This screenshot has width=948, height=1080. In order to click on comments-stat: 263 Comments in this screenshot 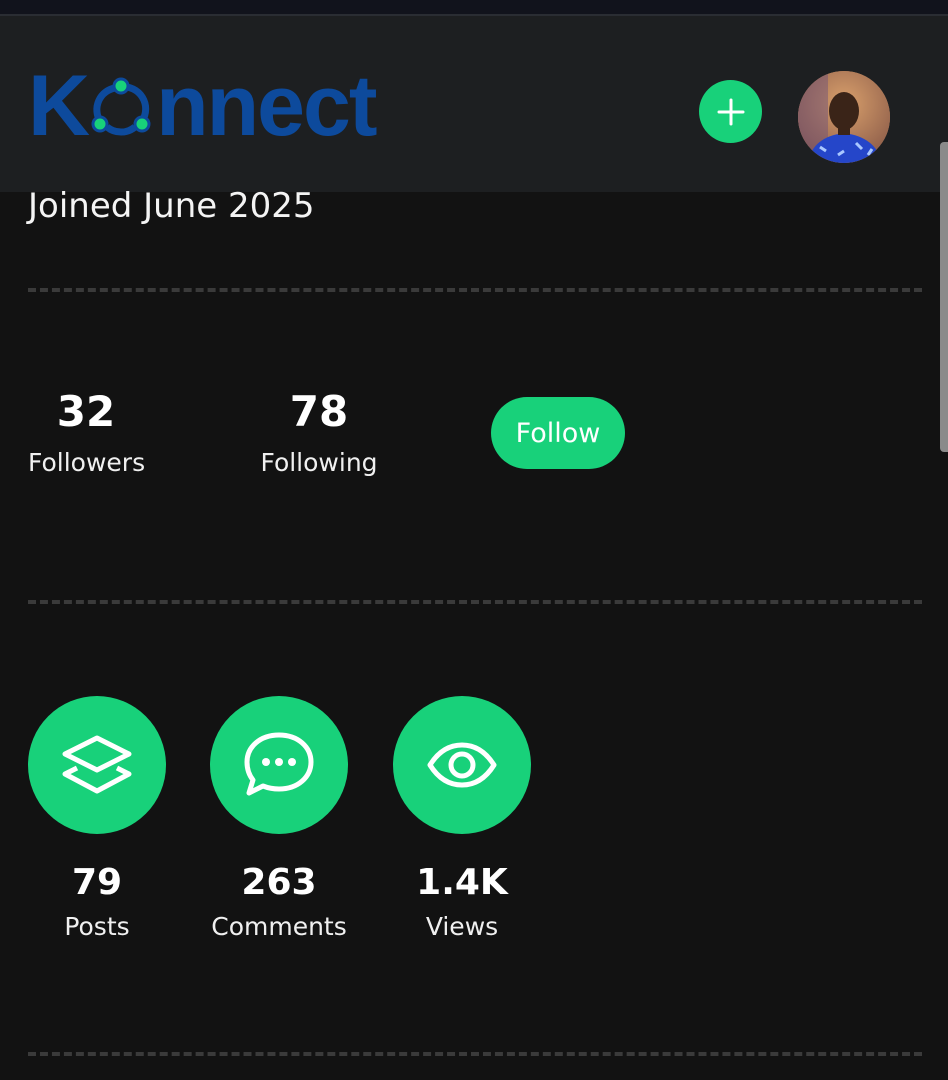, I will do `click(279, 903)`.